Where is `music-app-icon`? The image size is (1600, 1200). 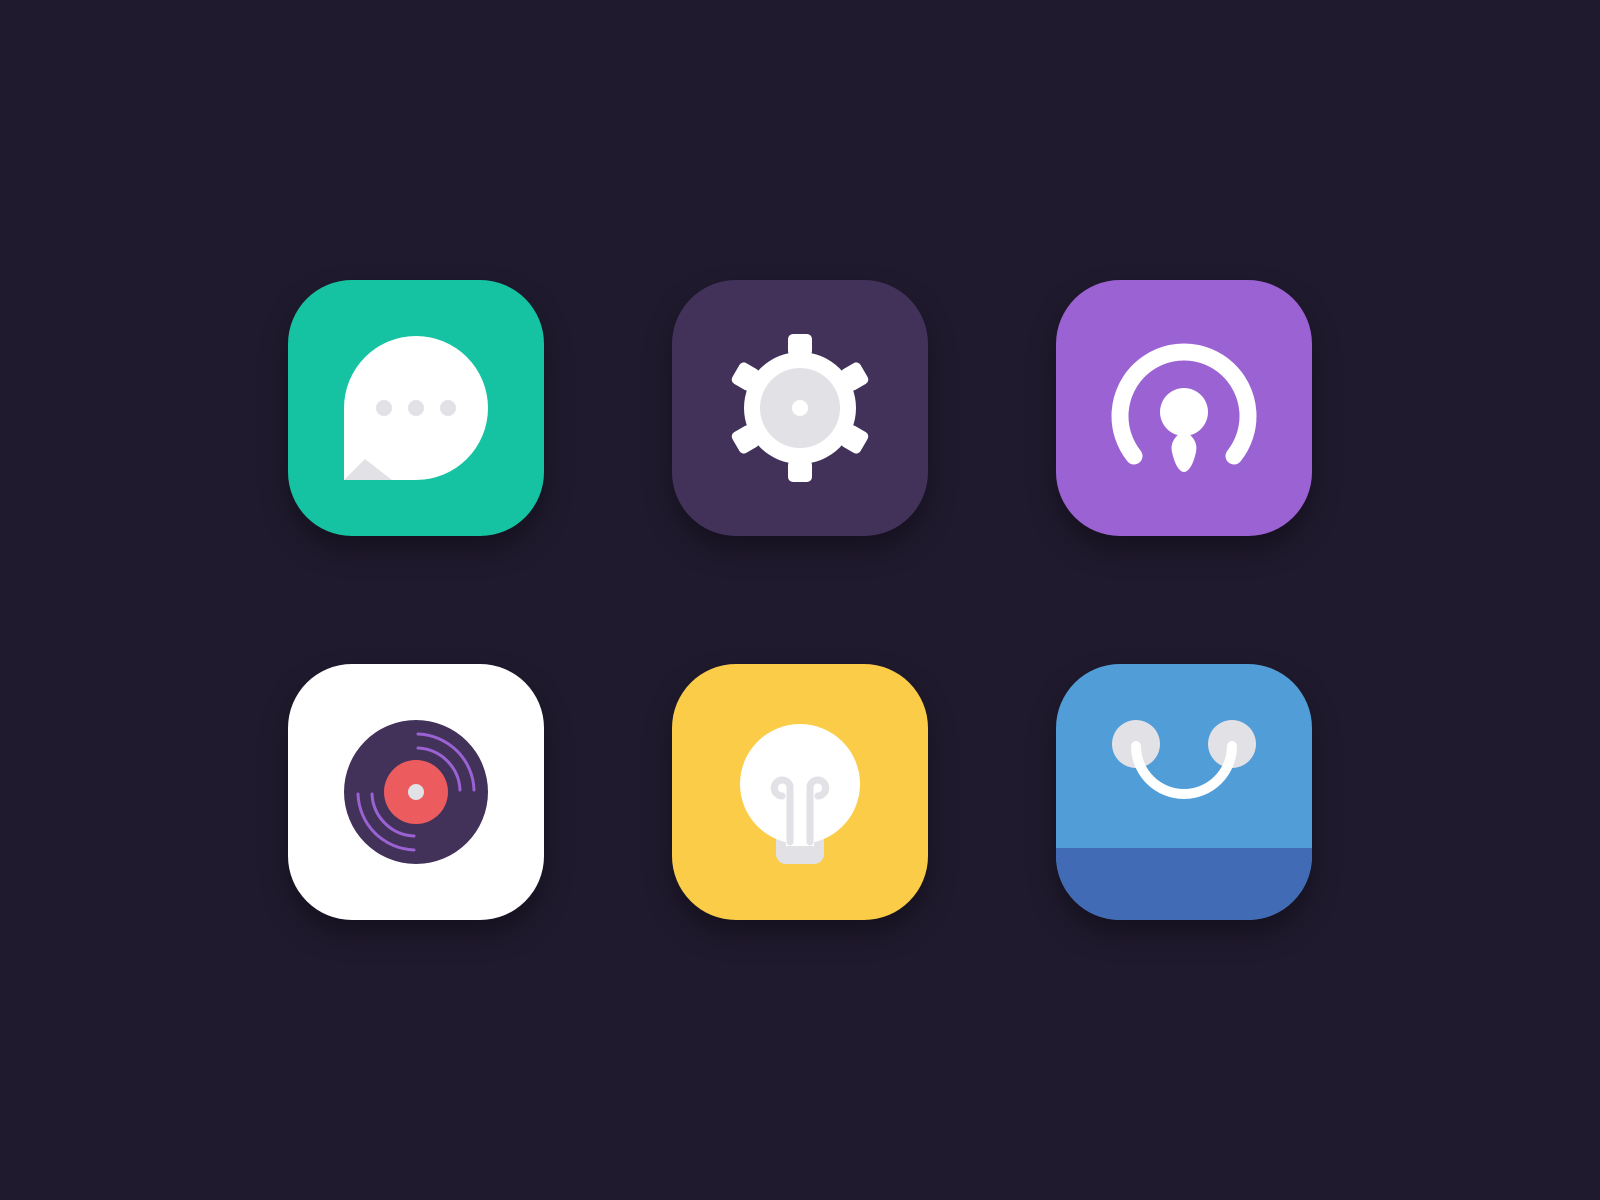 music-app-icon is located at coordinates (416, 792).